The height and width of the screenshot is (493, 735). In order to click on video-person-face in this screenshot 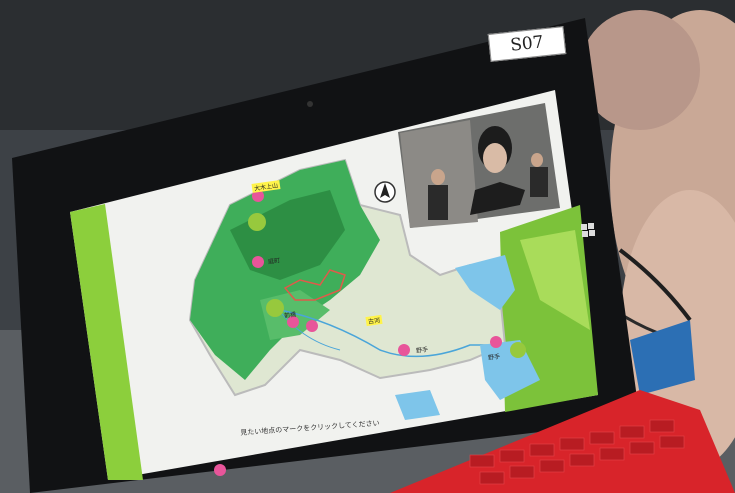, I will do `click(495, 158)`.